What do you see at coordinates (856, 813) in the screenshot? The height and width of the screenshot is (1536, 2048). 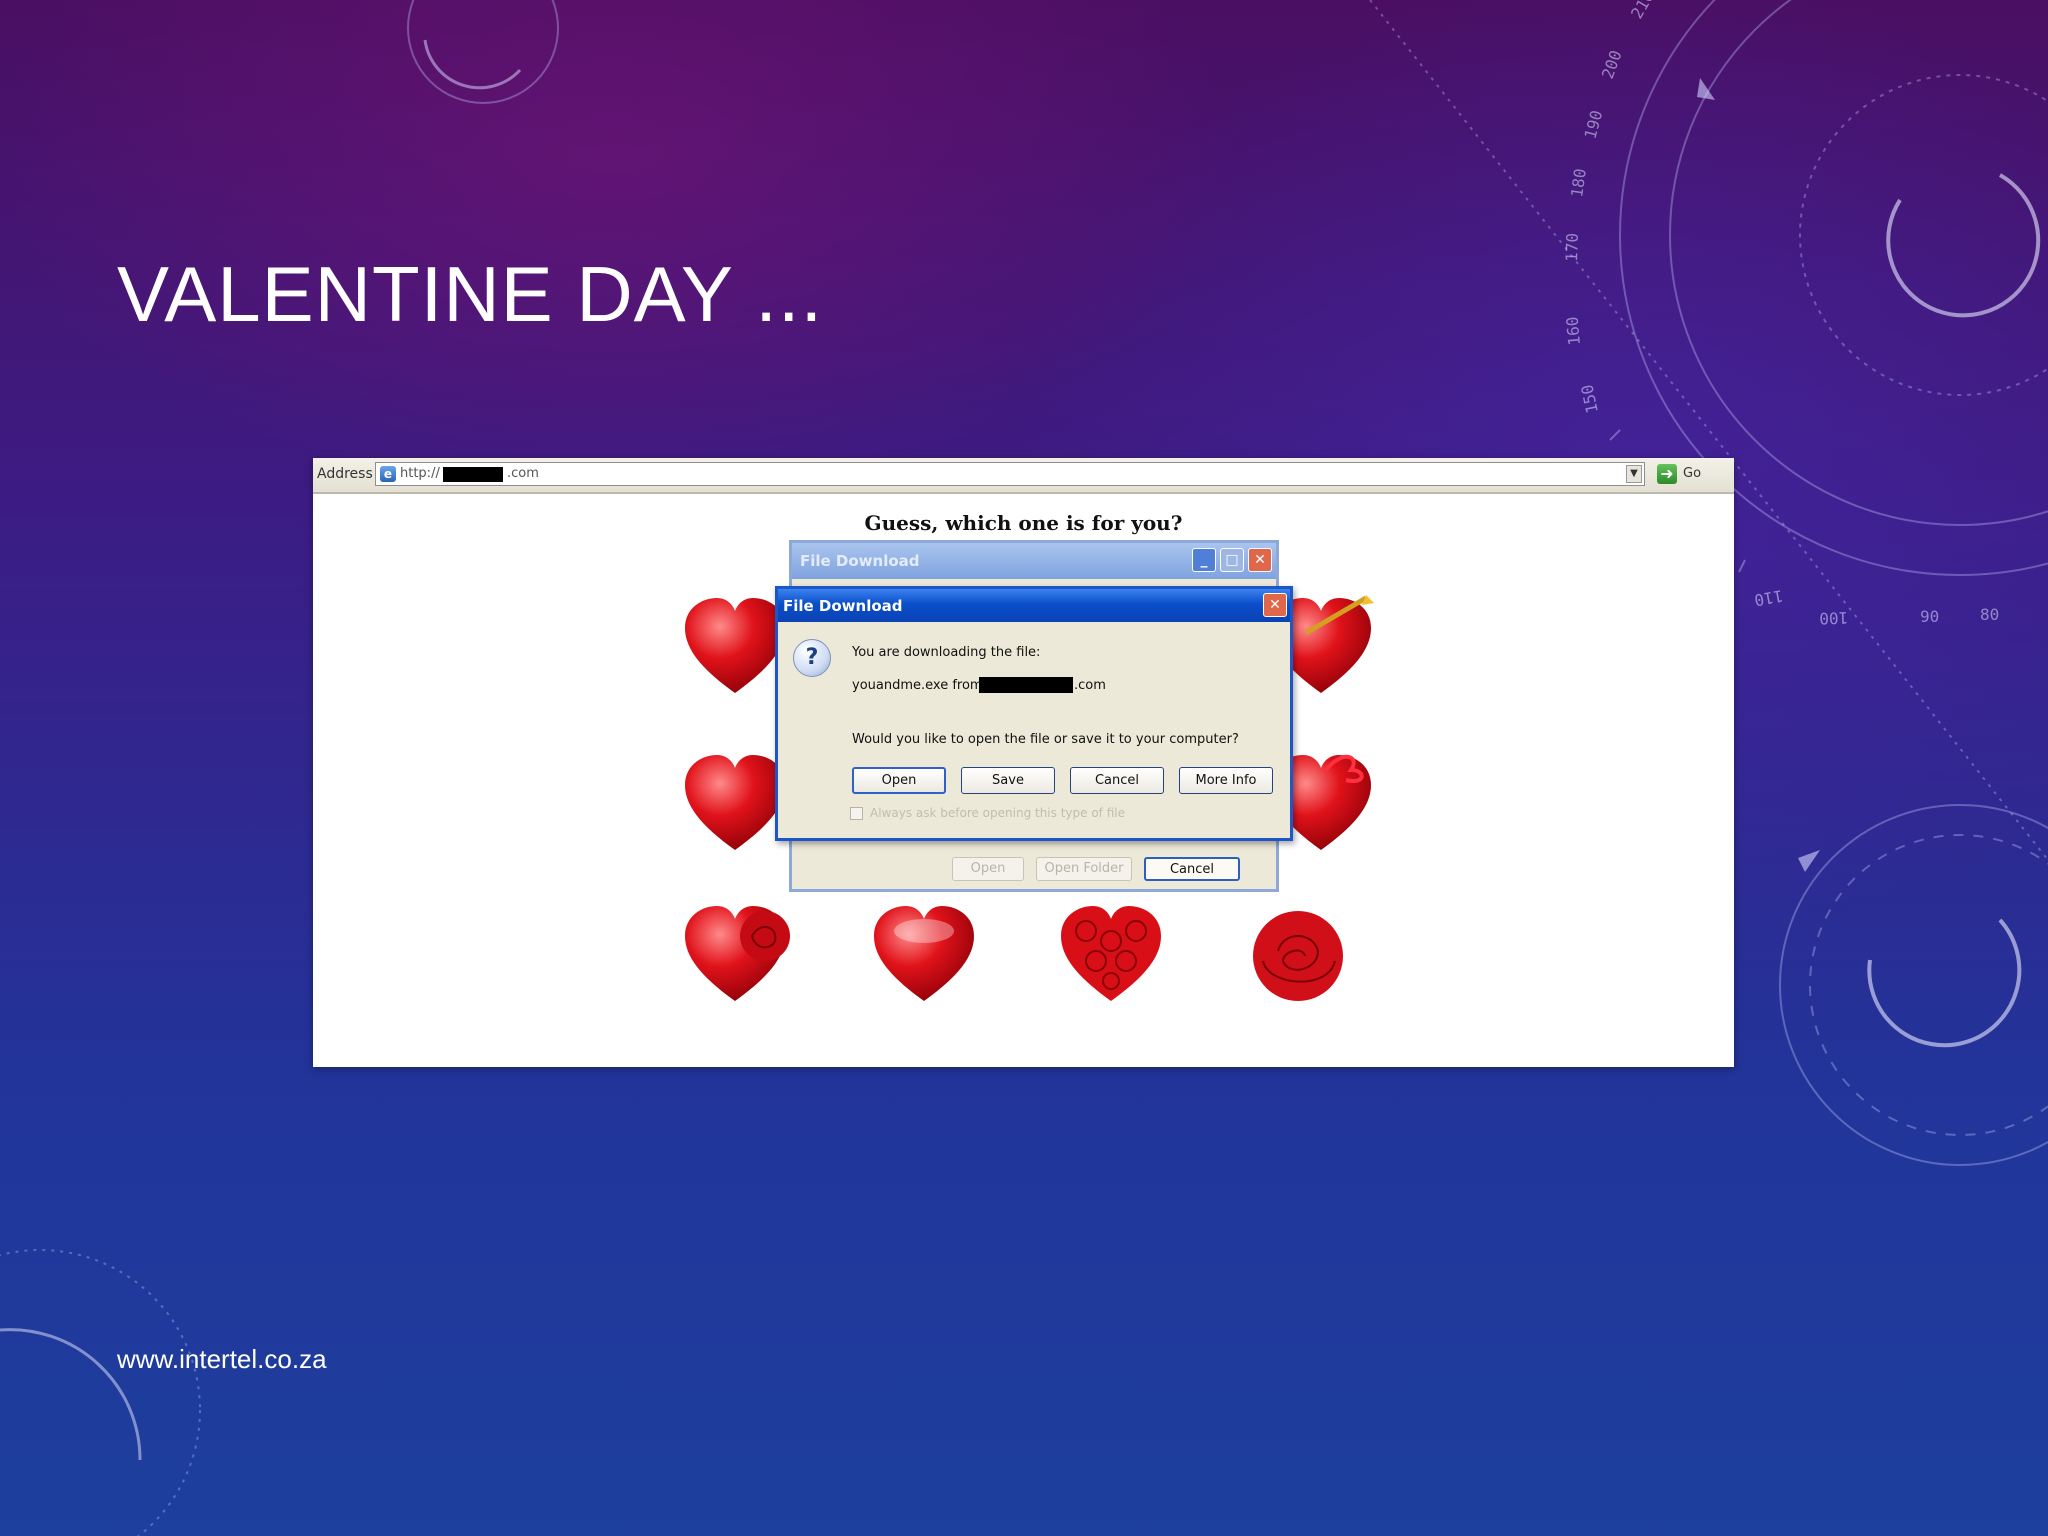 I see `always-ask-checkbox` at bounding box center [856, 813].